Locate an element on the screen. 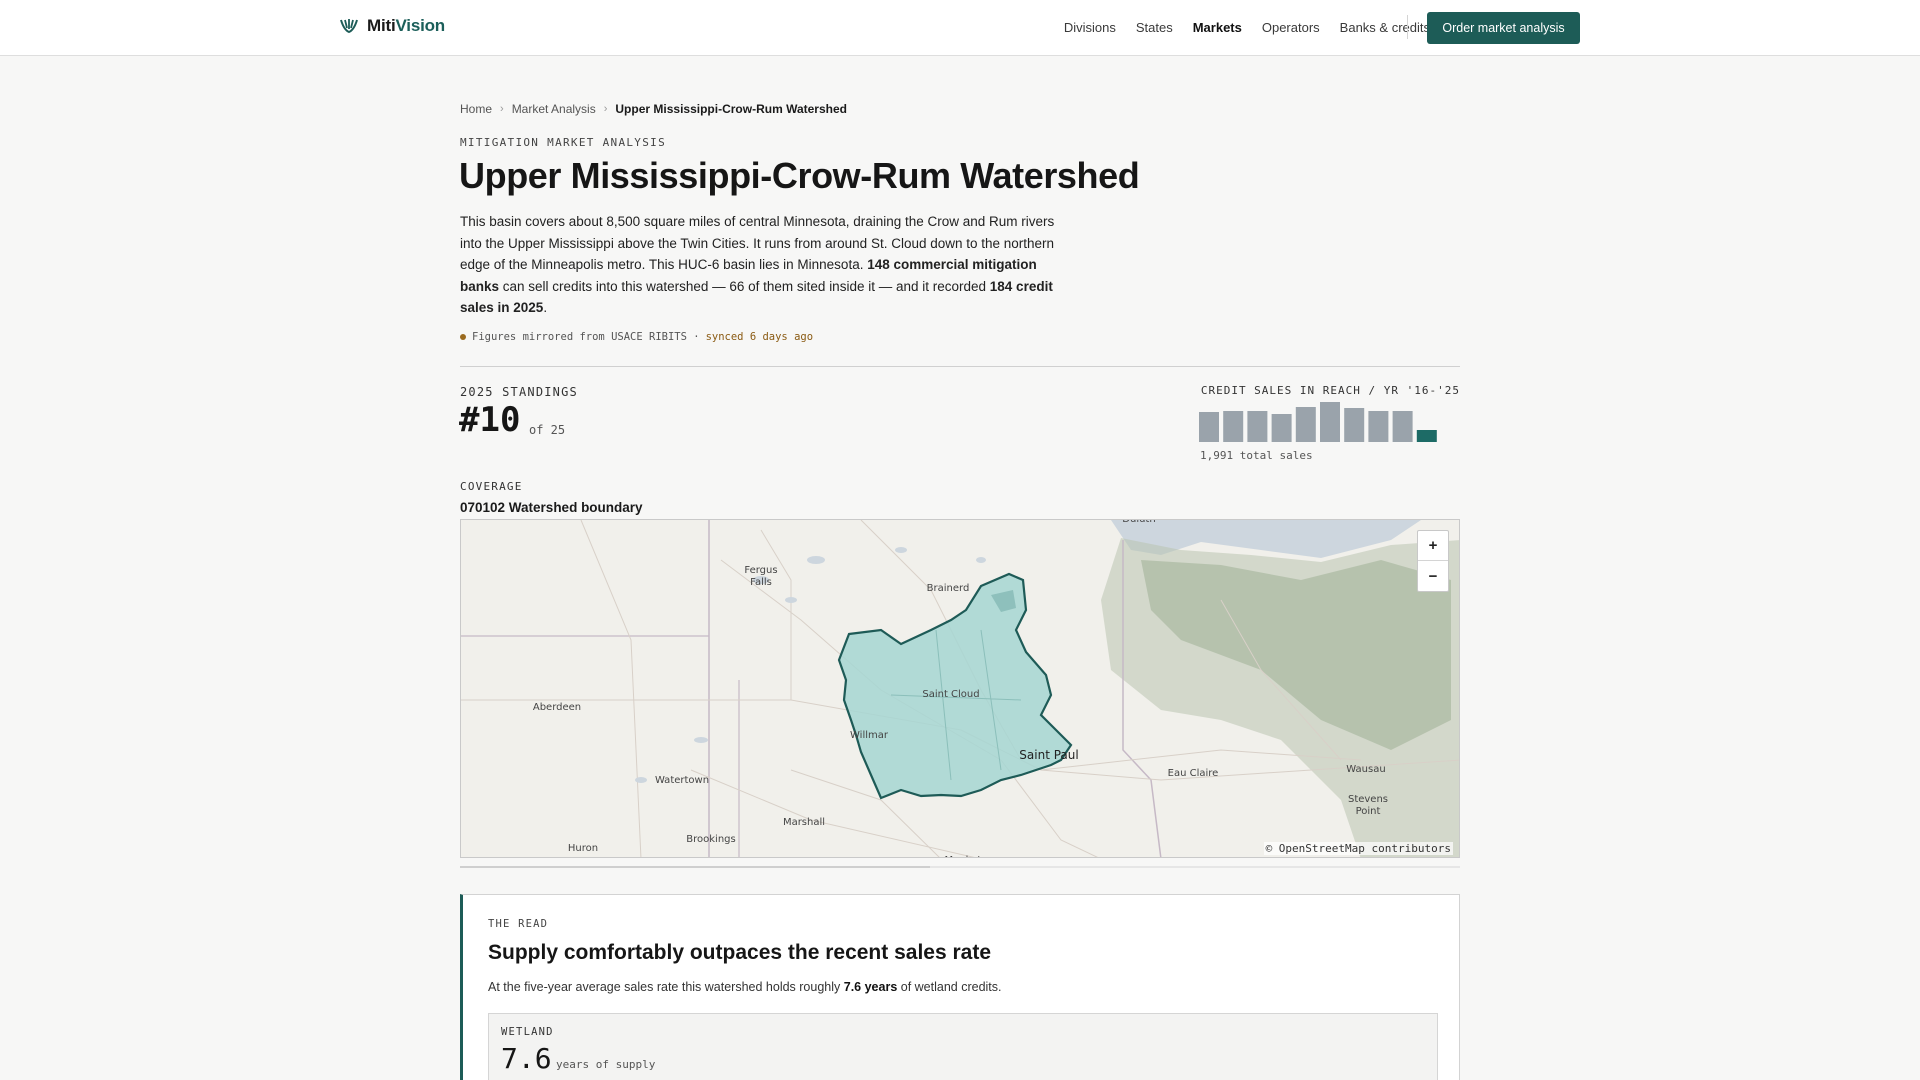 This screenshot has width=1920, height=1080. standings-rank: #10 is located at coordinates (490, 420).